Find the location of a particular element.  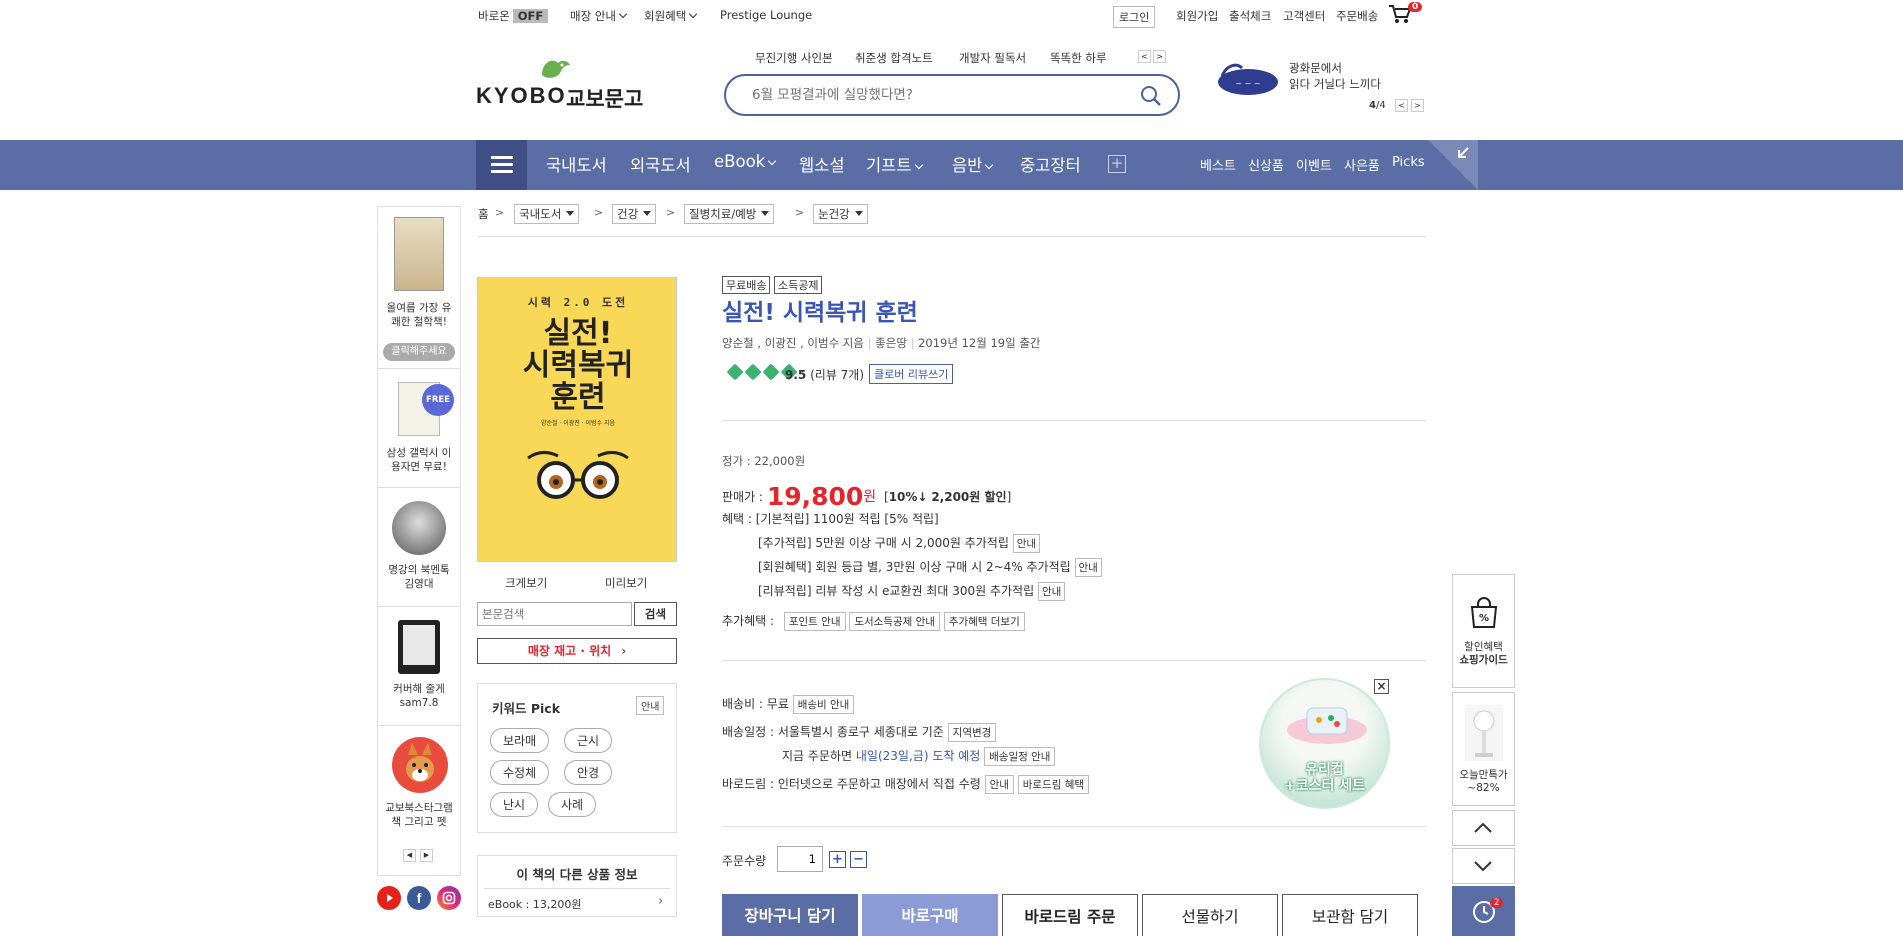

quantity-plus-button: + is located at coordinates (837, 859).